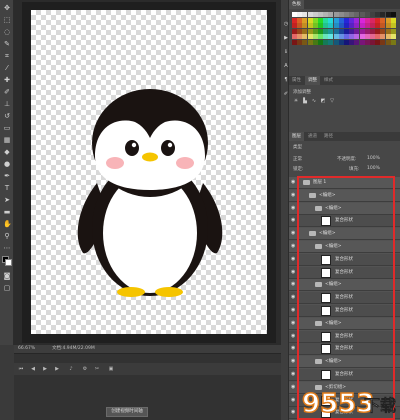 Image resolution: width=400 pixels, height=420 pixels. What do you see at coordinates (344, 183) in the screenshot?
I see `layer-row: ◉ 图层 1` at bounding box center [344, 183].